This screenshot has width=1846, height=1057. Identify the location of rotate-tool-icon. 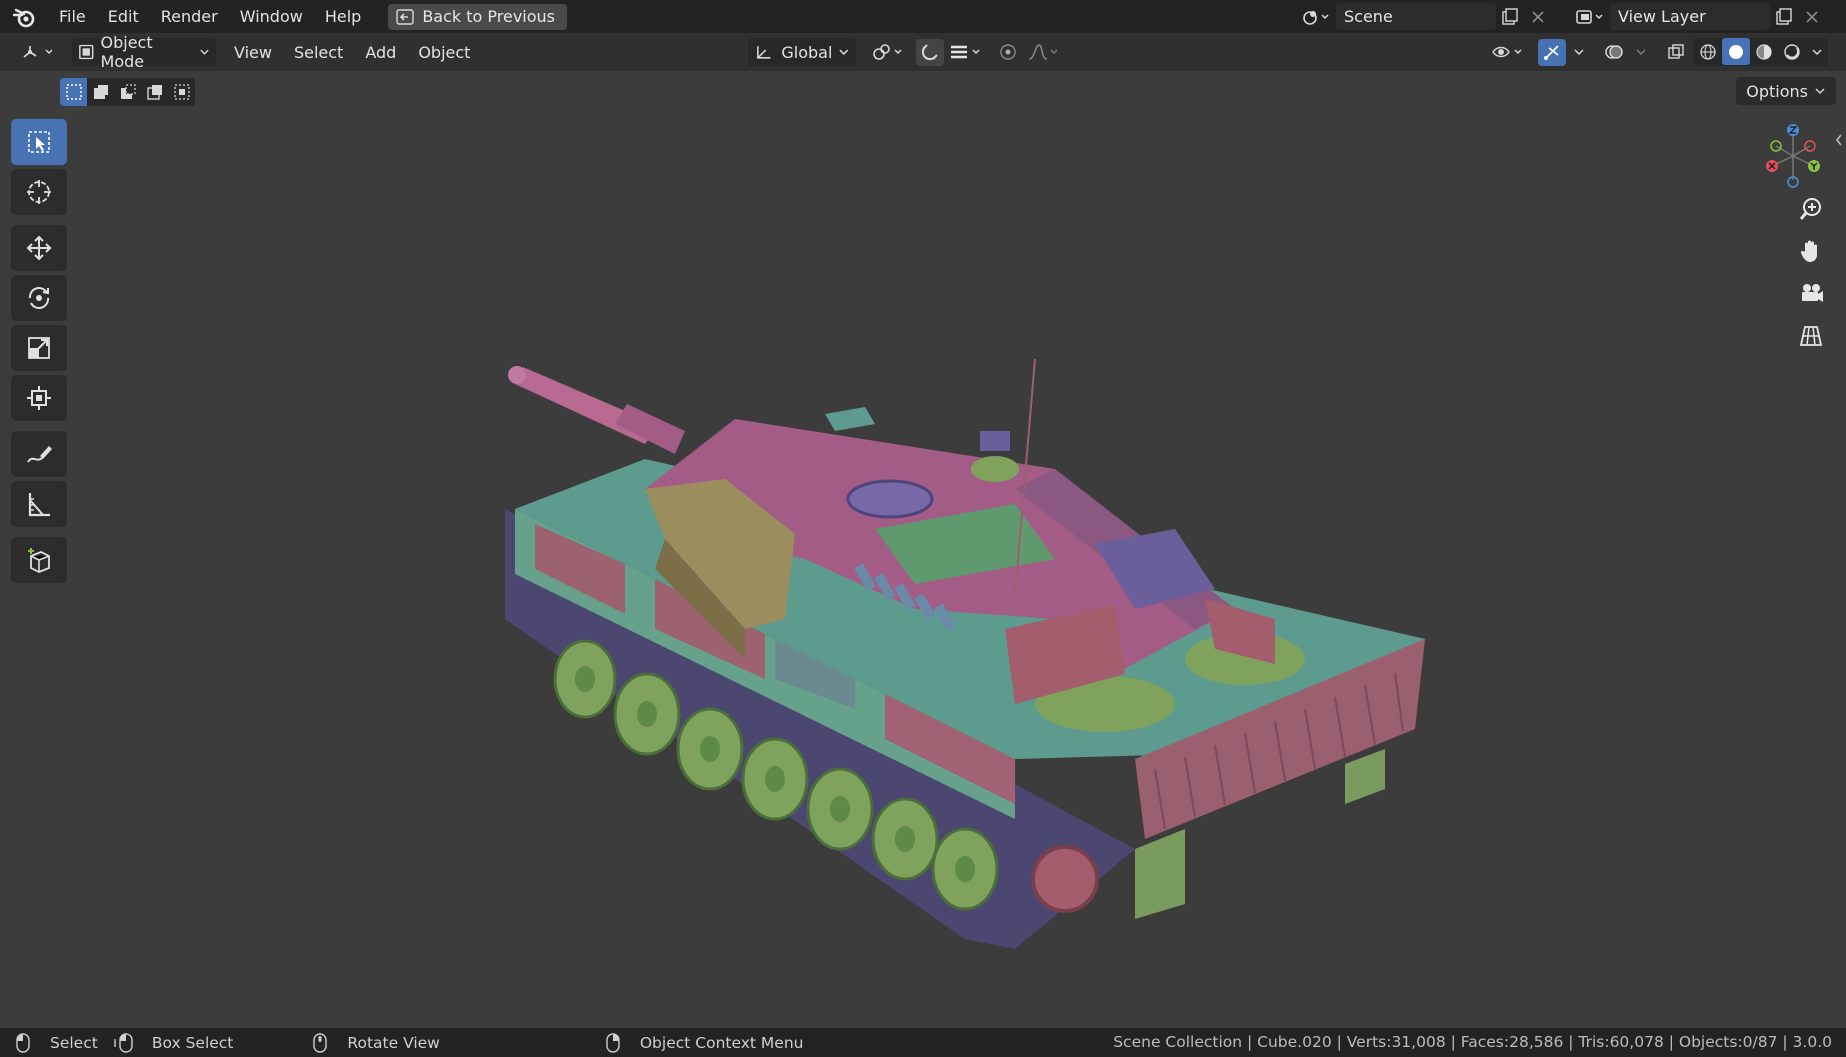
(39, 298).